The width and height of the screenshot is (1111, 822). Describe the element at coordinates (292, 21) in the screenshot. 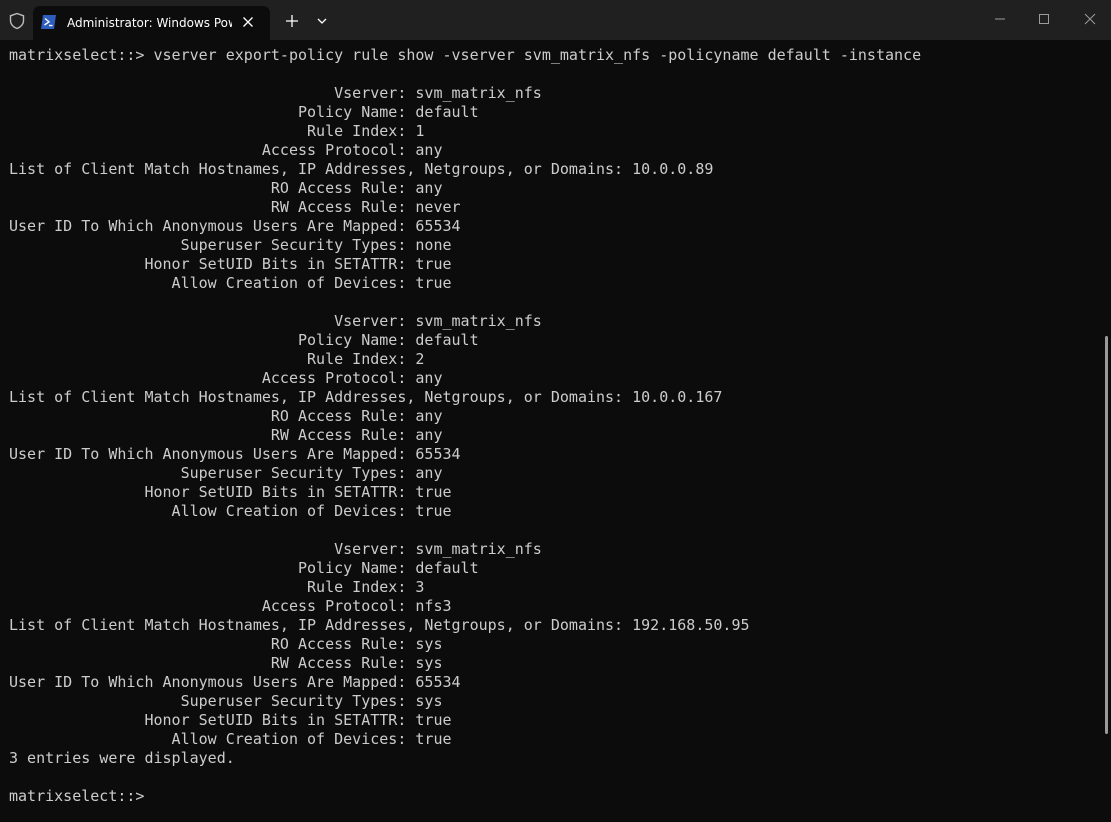

I see `plus-icon` at that location.